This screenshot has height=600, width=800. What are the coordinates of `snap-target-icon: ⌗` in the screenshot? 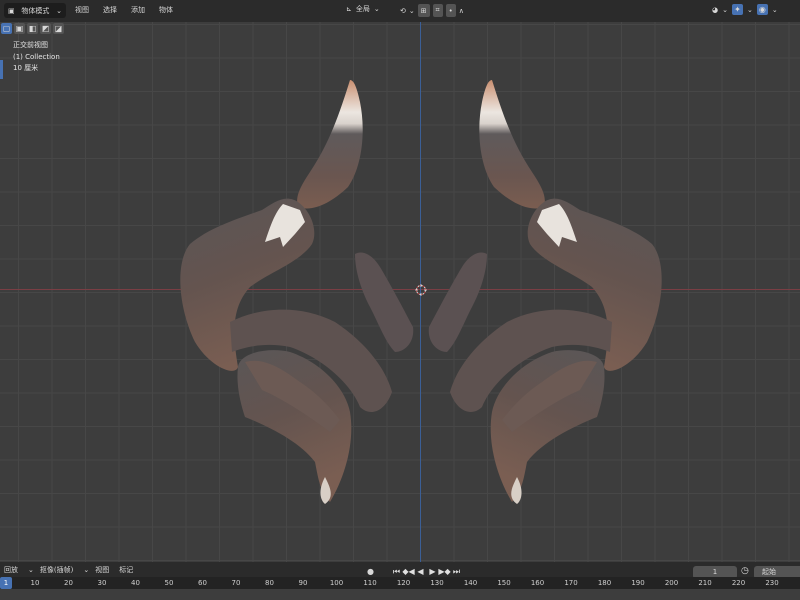 It's located at (437, 10).